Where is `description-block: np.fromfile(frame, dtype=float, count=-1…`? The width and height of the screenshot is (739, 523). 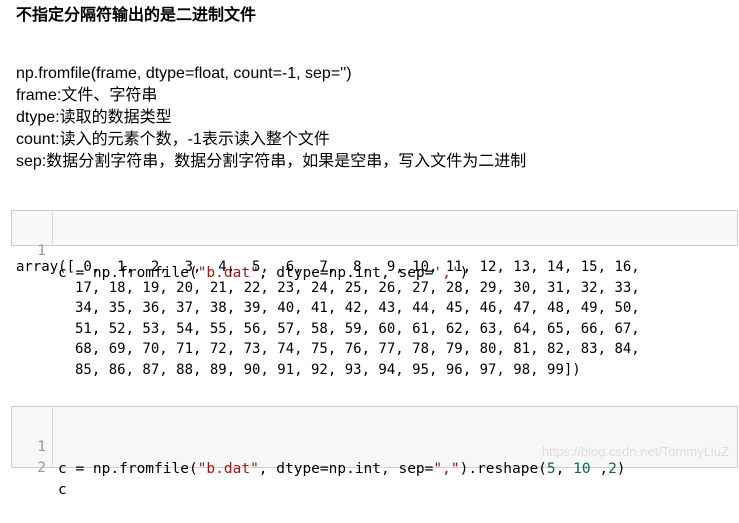 description-block: np.fromfile(frame, dtype=float, count=-1… is located at coordinates (271, 118).